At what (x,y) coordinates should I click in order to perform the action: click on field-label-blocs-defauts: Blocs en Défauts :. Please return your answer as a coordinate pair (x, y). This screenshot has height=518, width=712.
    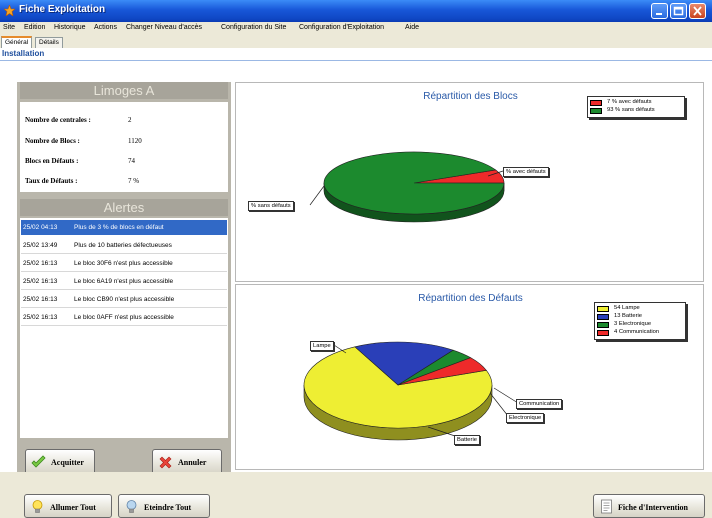
    Looking at the image, I should click on (52, 161).